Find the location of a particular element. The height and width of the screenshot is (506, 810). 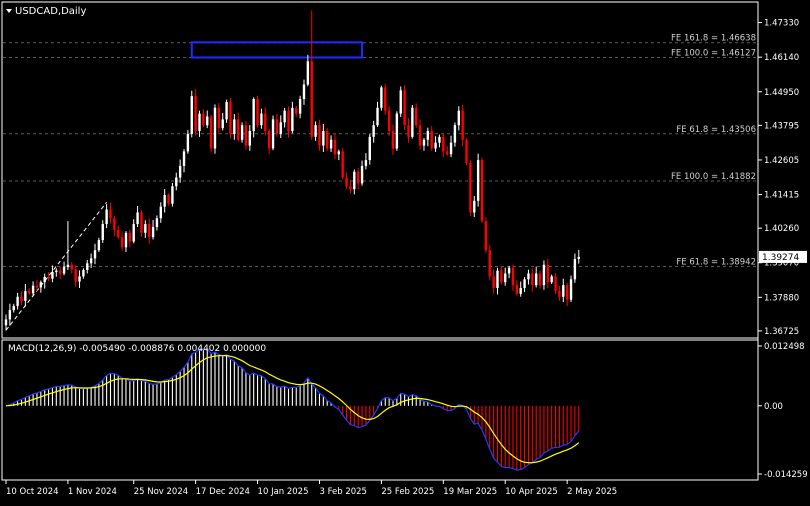

chart-title: USDCAD,Daily is located at coordinates (50, 11).